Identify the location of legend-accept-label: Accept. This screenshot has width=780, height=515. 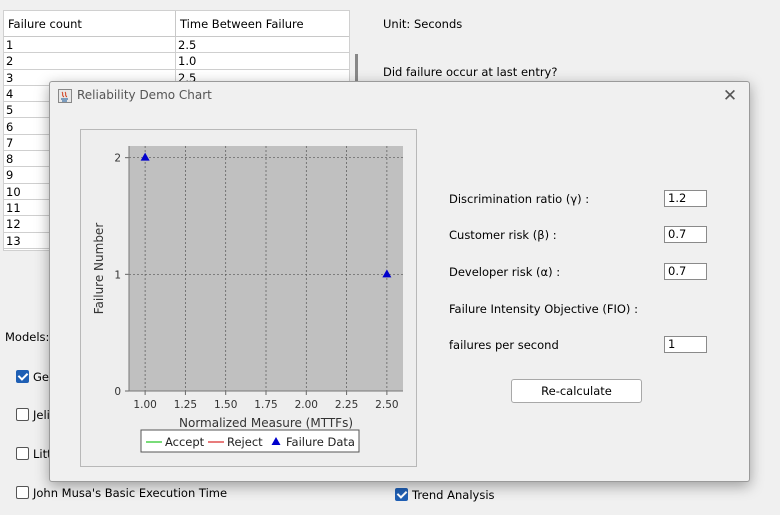
(185, 442).